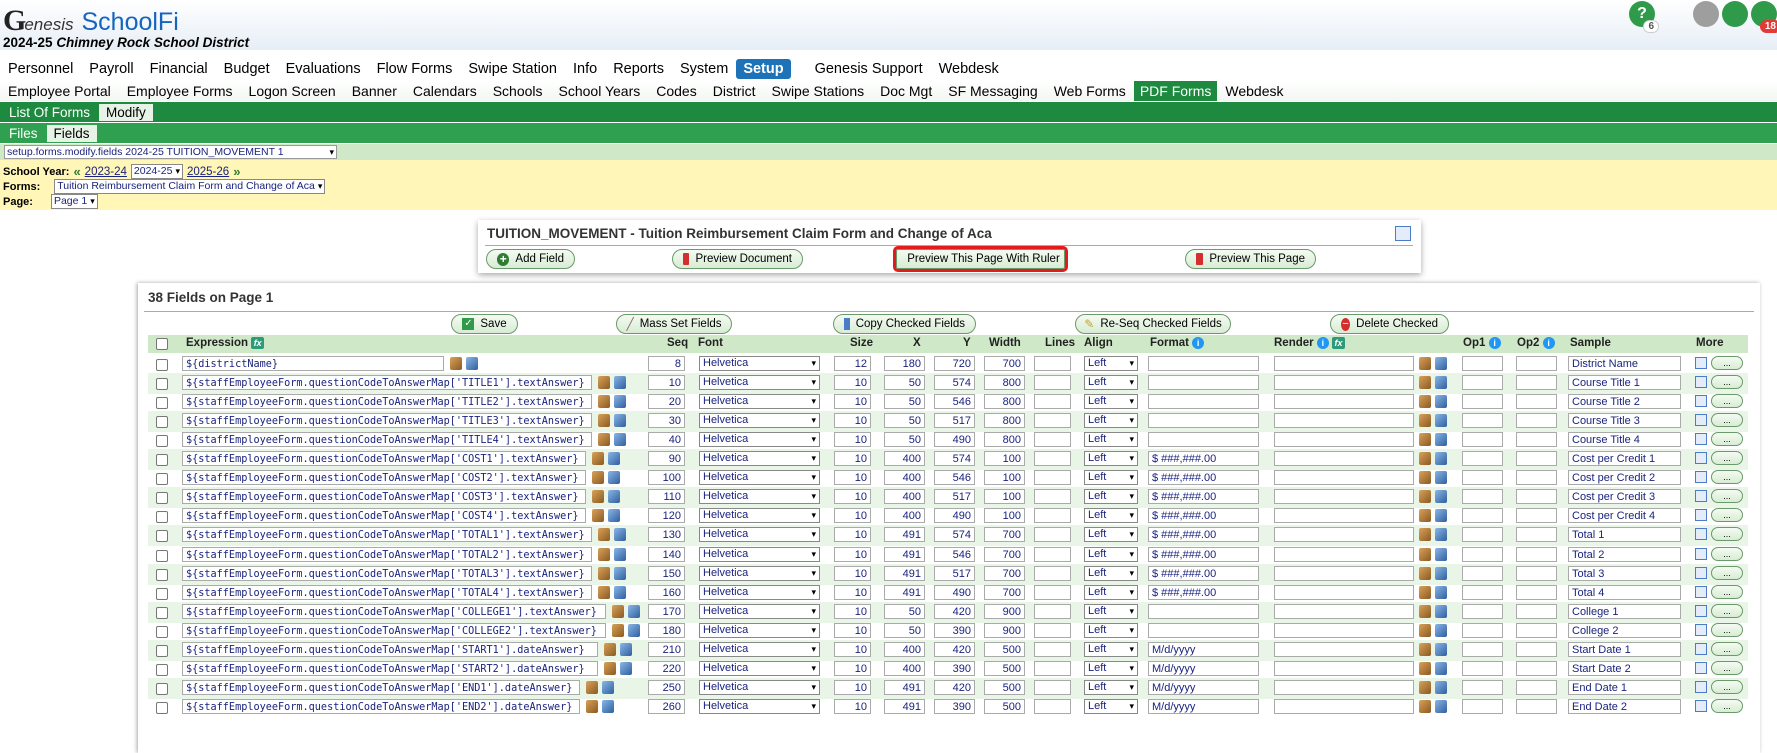 Image resolution: width=1777 pixels, height=753 pixels. Describe the element at coordinates (666, 668) in the screenshot. I see `seq-input: 220` at that location.